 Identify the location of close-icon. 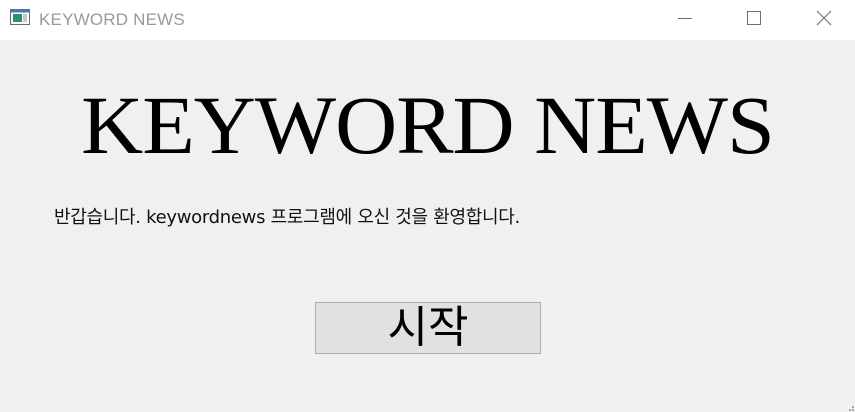
(824, 18).